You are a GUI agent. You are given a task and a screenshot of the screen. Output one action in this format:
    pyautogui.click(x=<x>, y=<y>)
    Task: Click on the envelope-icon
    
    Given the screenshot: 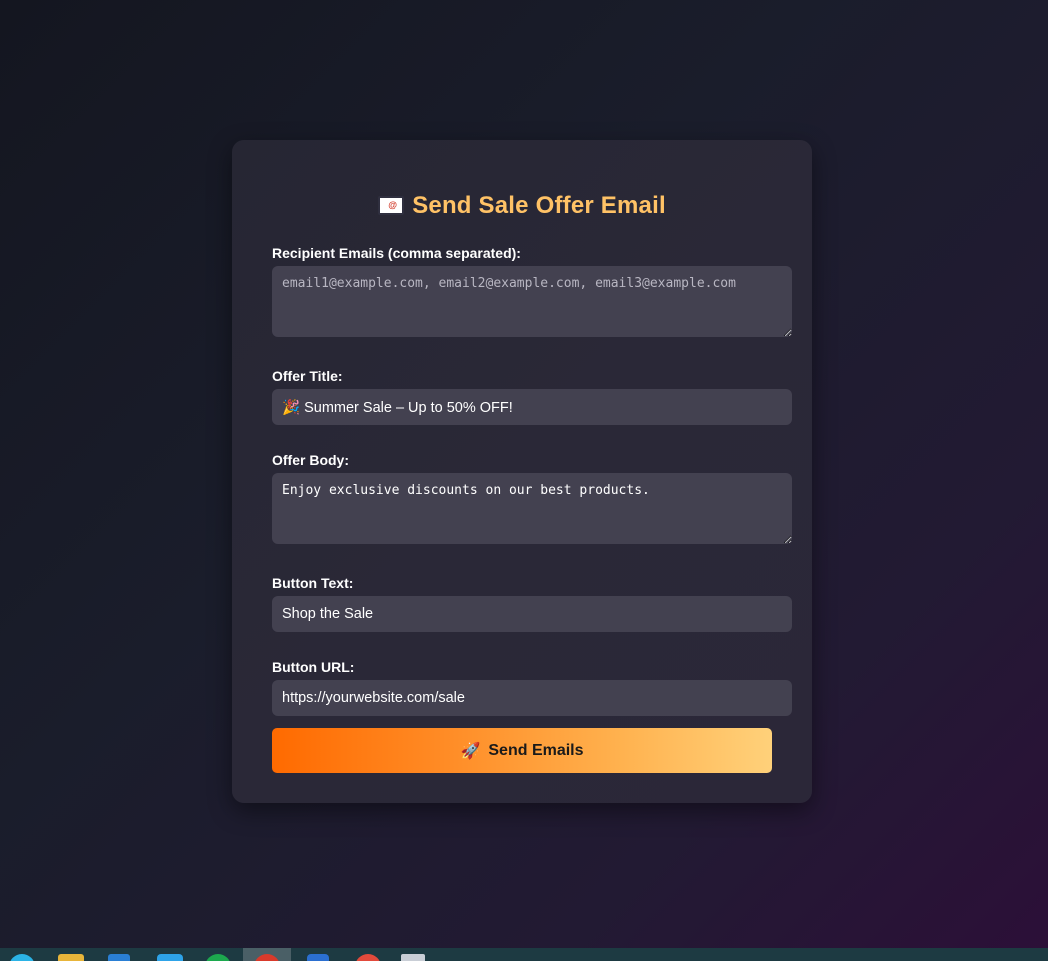 What is the action you would take?
    pyautogui.click(x=391, y=205)
    